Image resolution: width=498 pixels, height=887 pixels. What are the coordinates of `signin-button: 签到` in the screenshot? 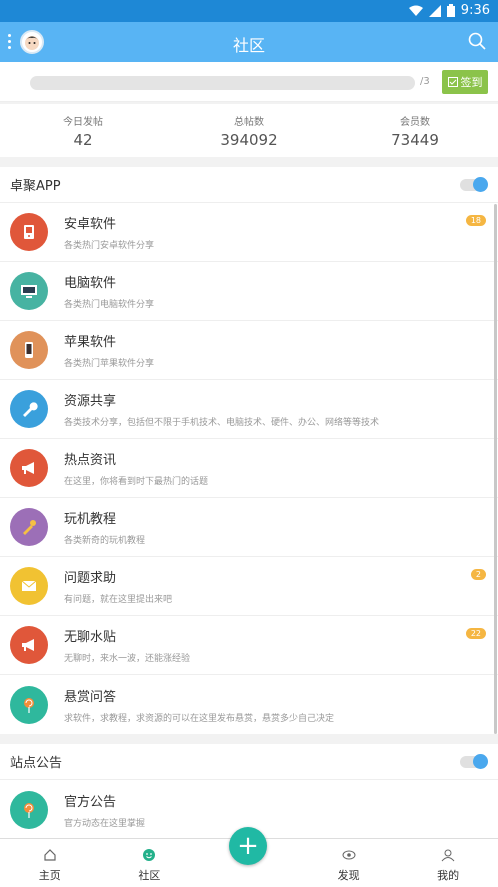 It's located at (465, 82).